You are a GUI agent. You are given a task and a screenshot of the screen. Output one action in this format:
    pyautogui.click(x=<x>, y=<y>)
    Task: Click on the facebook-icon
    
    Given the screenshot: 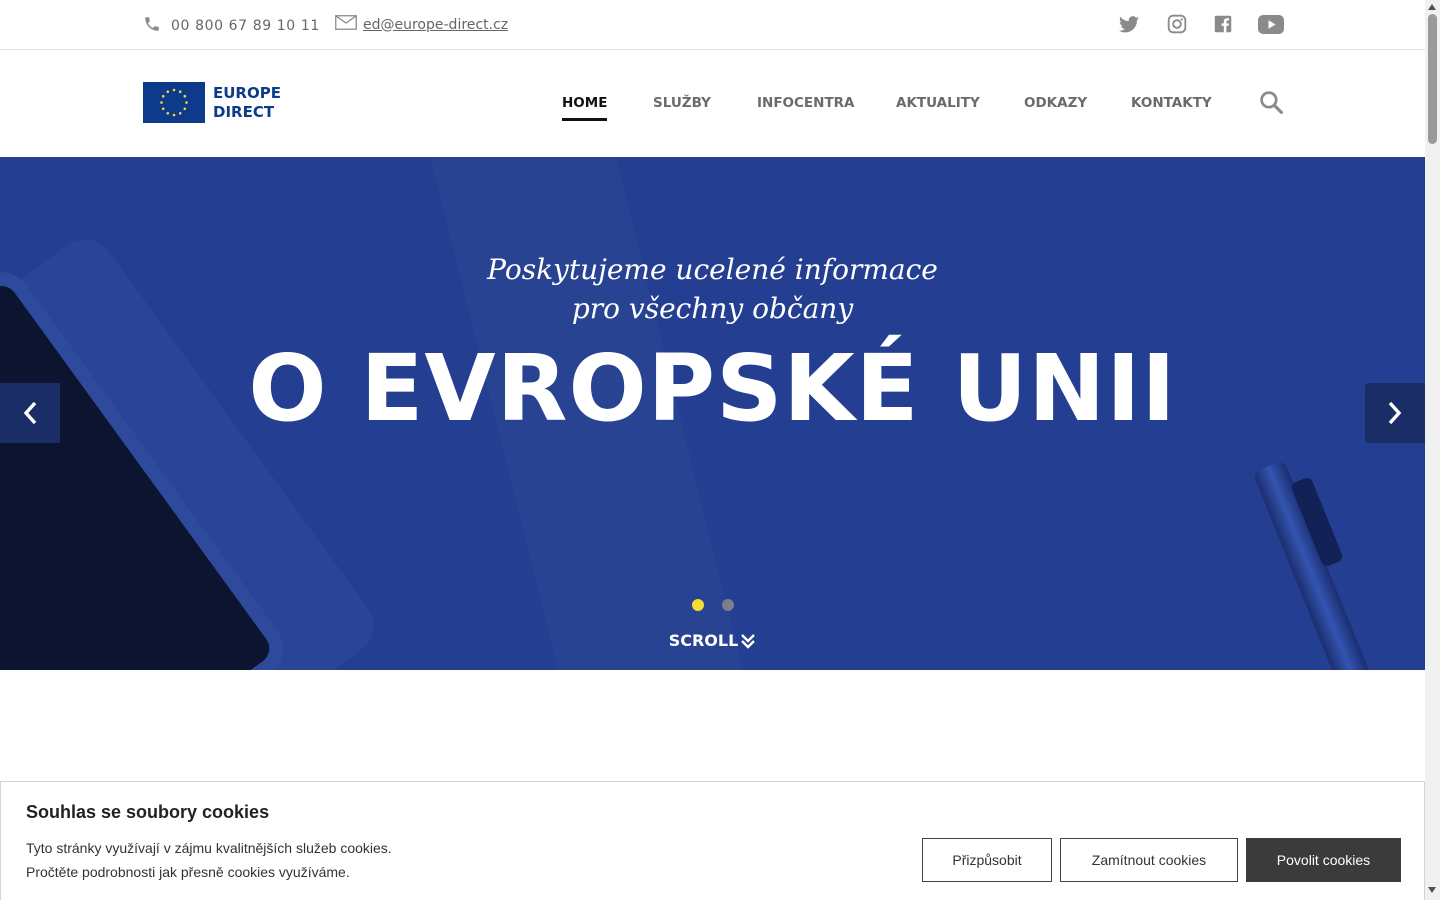 What is the action you would take?
    pyautogui.click(x=1223, y=24)
    